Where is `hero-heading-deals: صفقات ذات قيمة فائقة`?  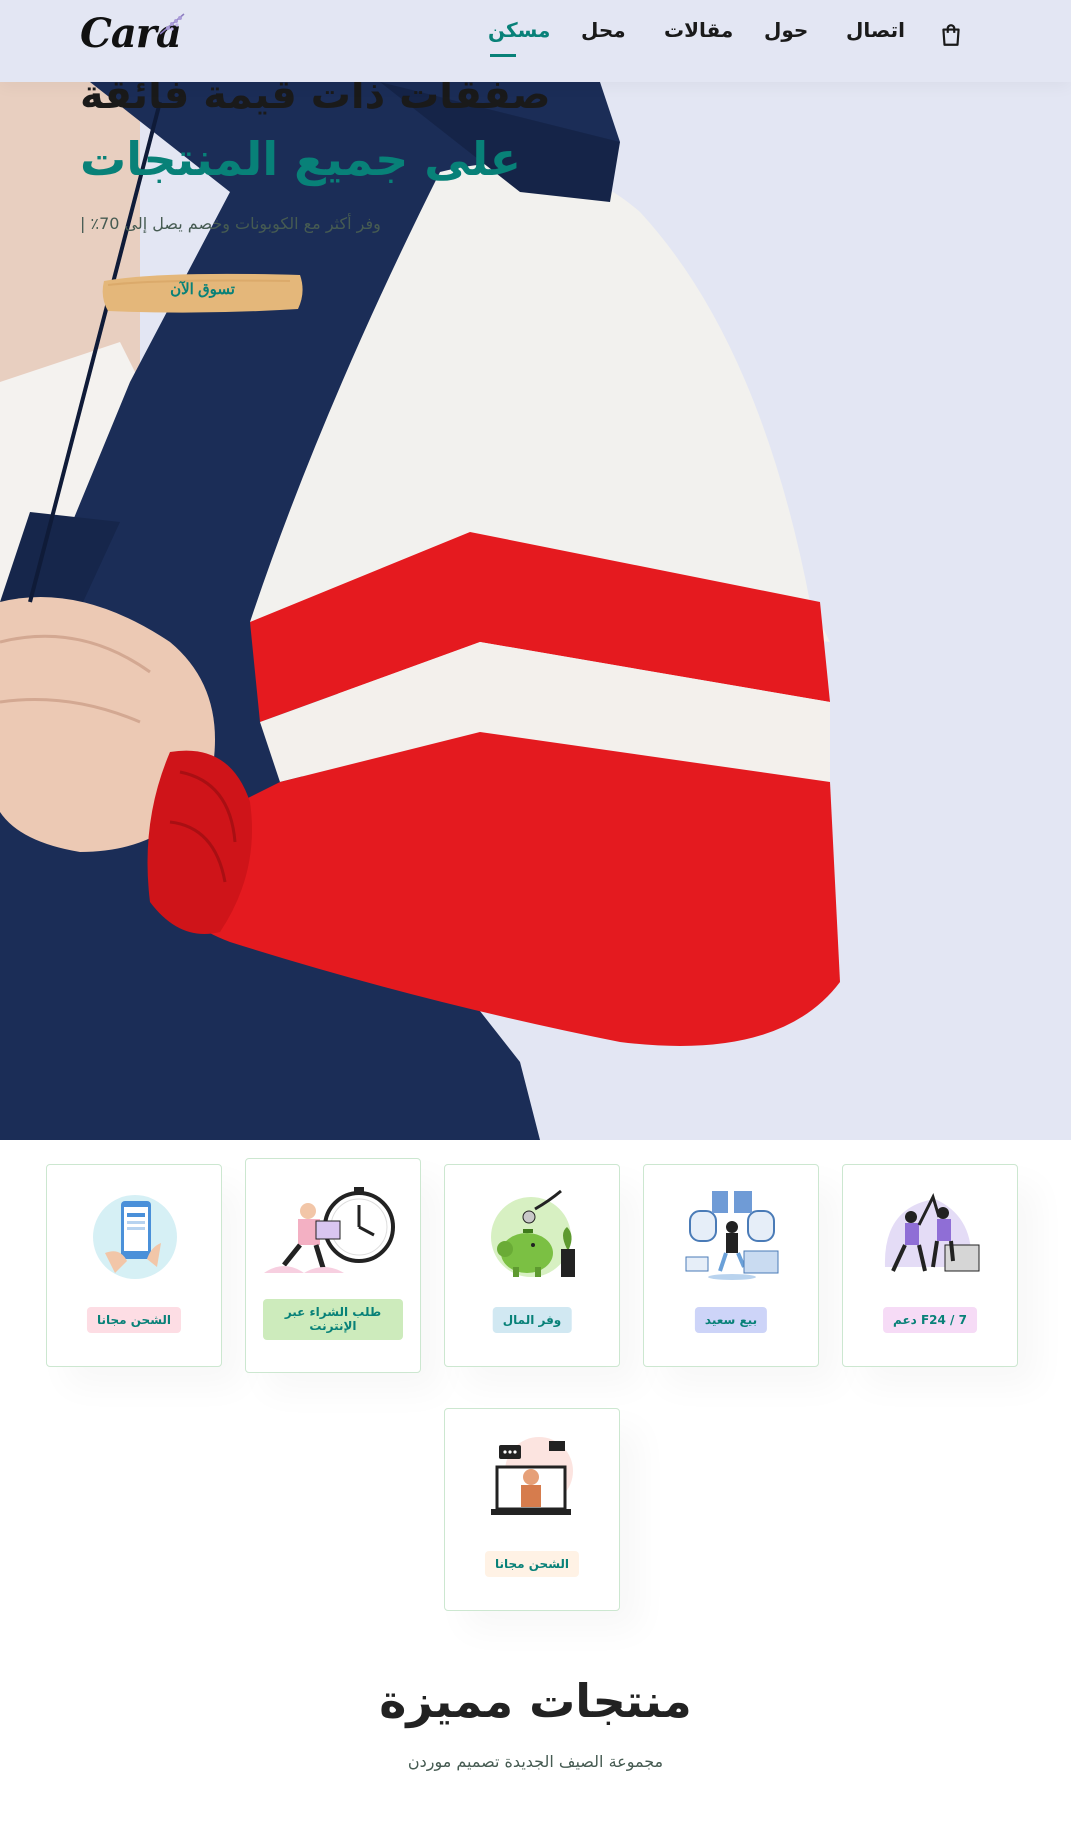 hero-heading-deals: صفقات ذات قيمة فائقة is located at coordinates (315, 100).